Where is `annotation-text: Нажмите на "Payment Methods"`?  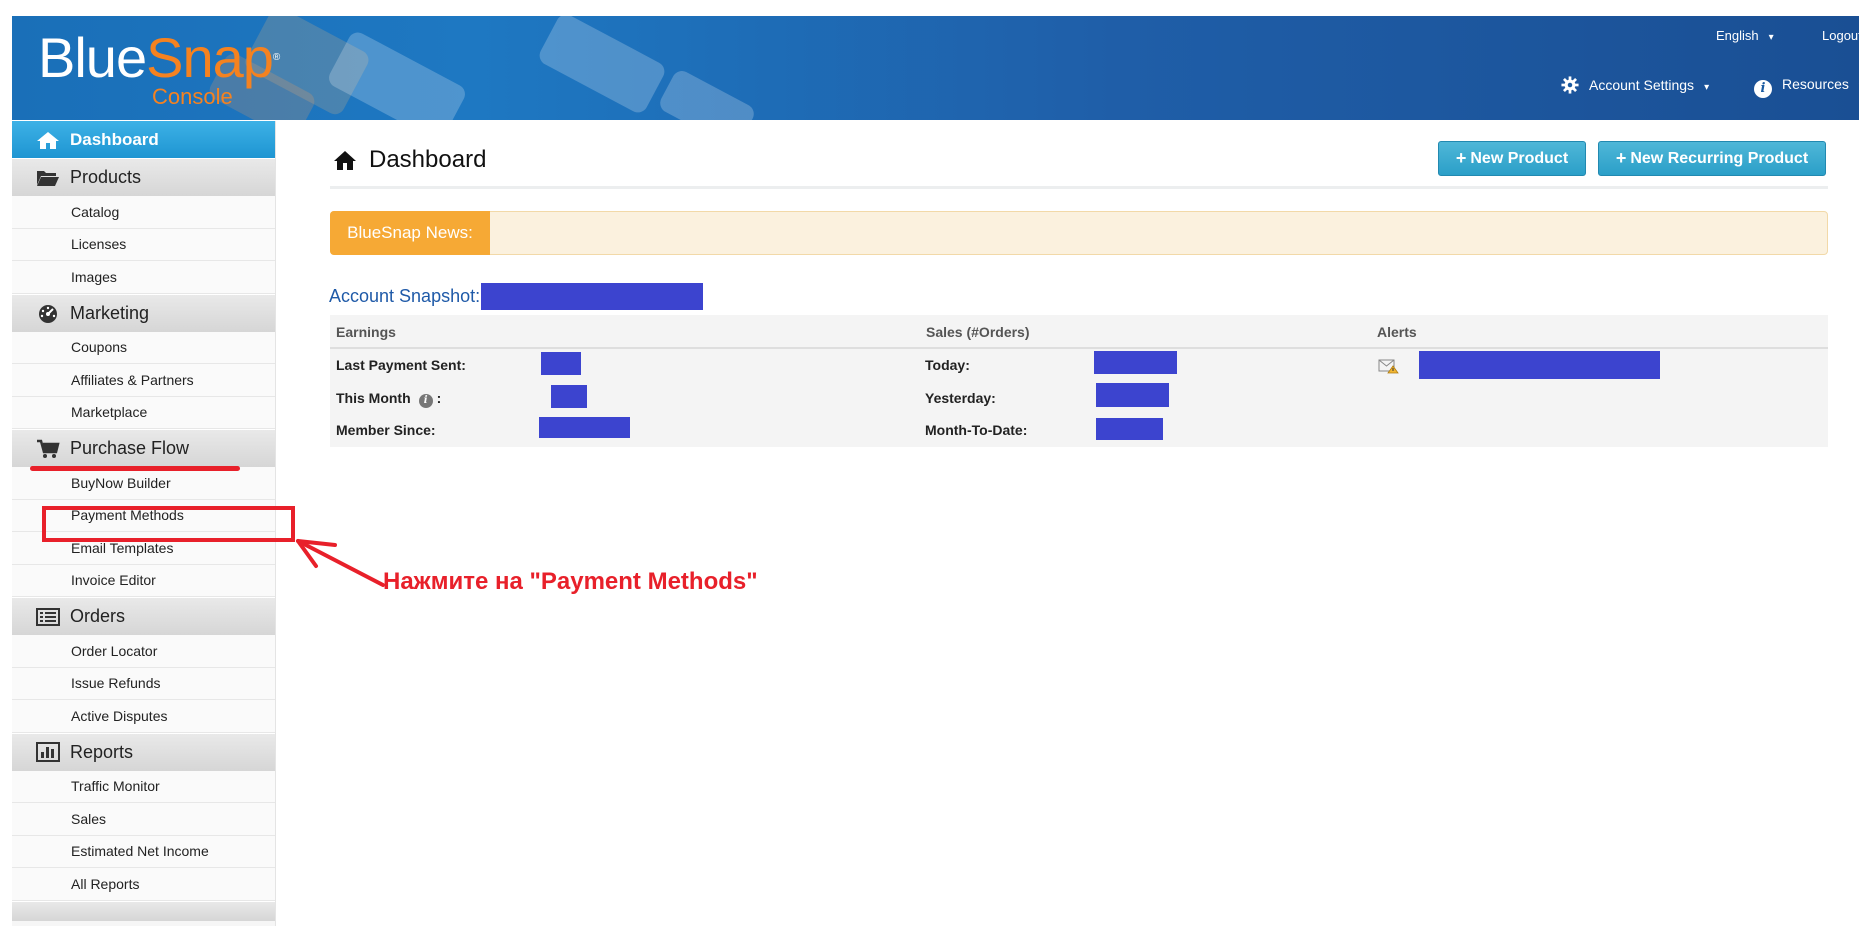 annotation-text: Нажмите на "Payment Methods" is located at coordinates (570, 581).